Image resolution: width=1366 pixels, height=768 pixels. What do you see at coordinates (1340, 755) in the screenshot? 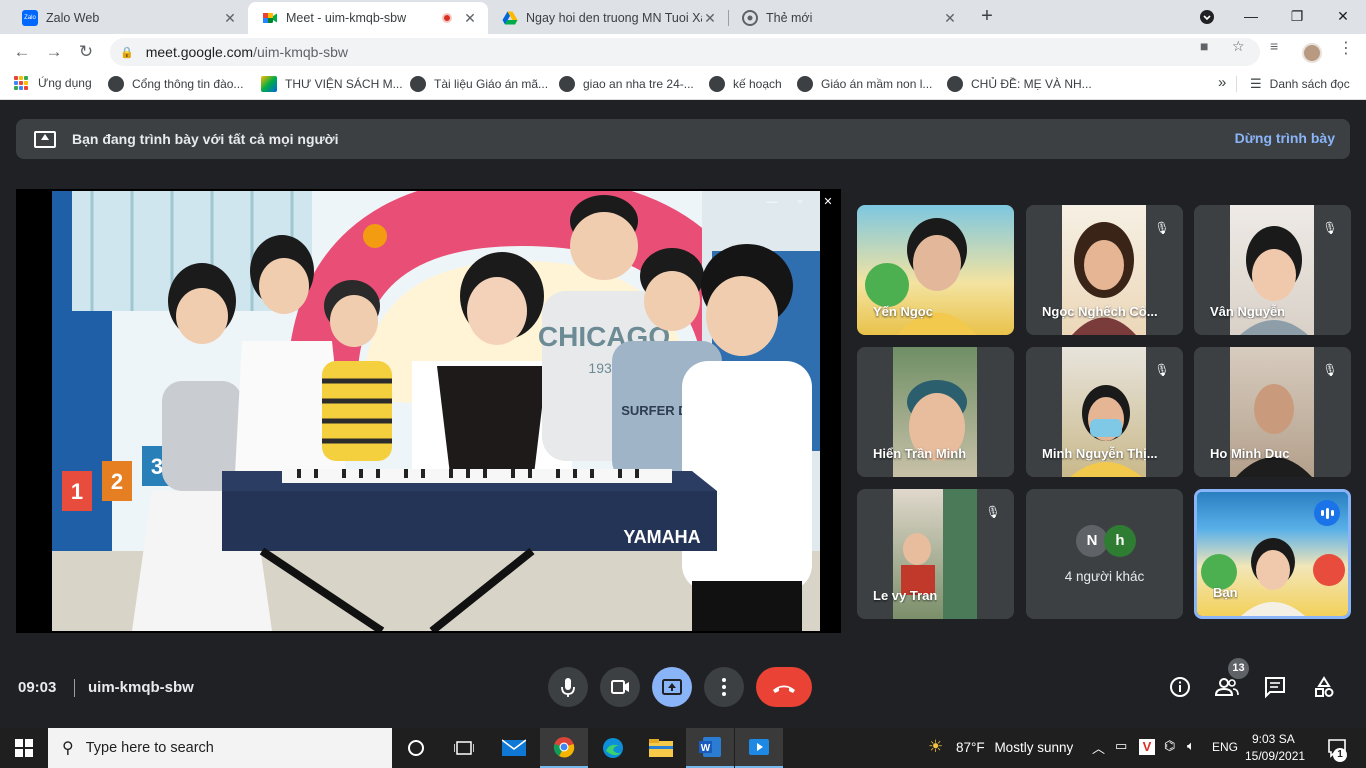
I see `notification-count-badge: 1` at bounding box center [1340, 755].